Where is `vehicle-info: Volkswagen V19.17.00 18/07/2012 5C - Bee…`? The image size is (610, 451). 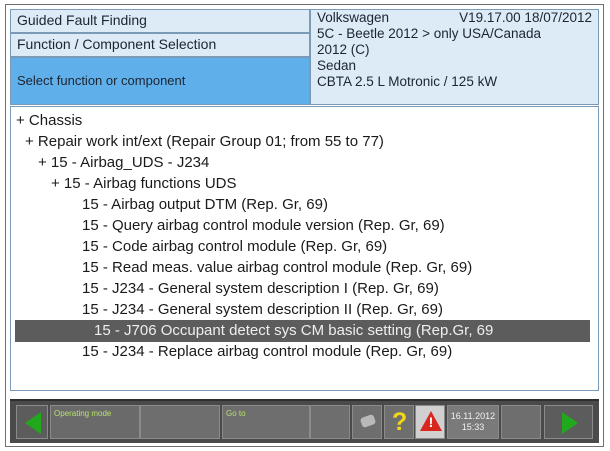
vehicle-info: Volkswagen V19.17.00 18/07/2012 5C - Bee… is located at coordinates (454, 57).